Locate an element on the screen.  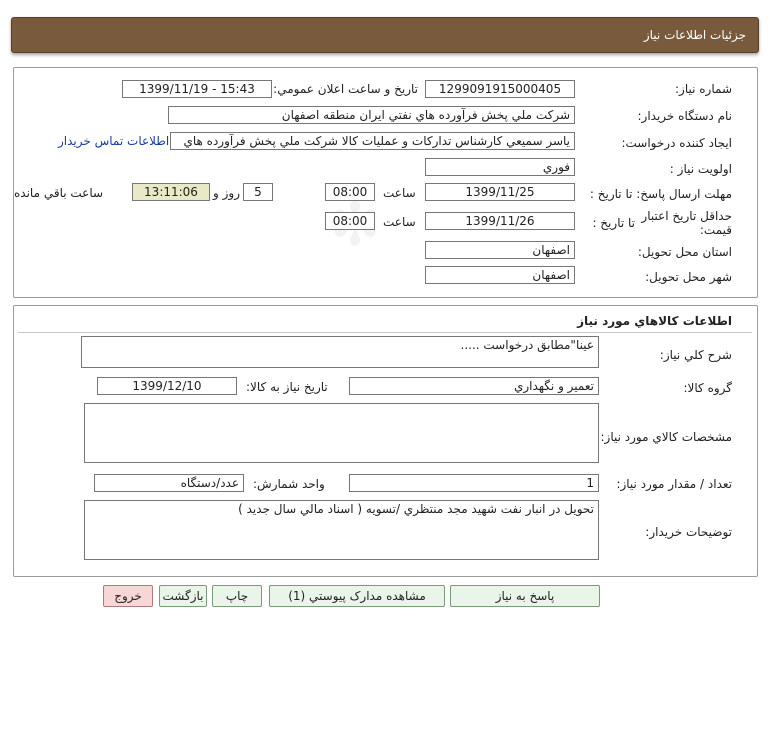
priority-field: فوري is located at coordinates (500, 167).